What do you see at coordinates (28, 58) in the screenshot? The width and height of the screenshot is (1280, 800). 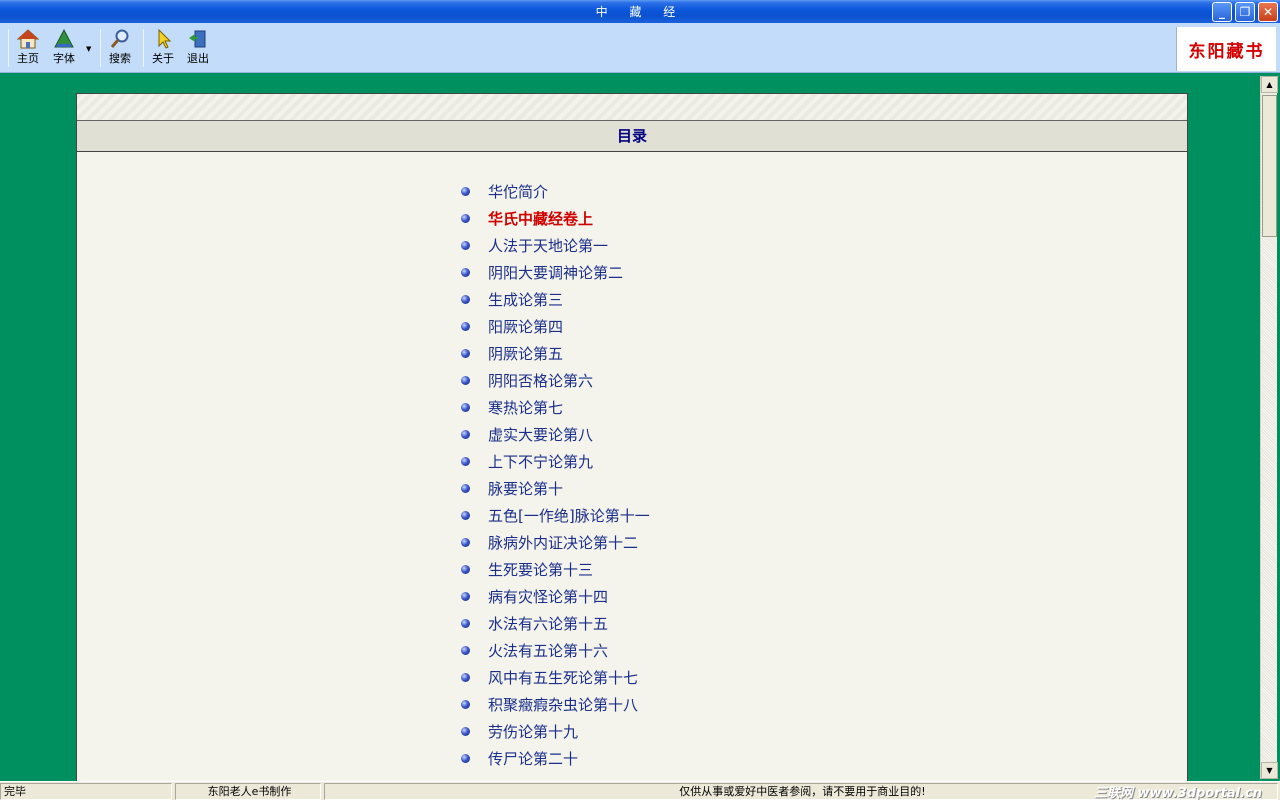 I see `home-label: 主页` at bounding box center [28, 58].